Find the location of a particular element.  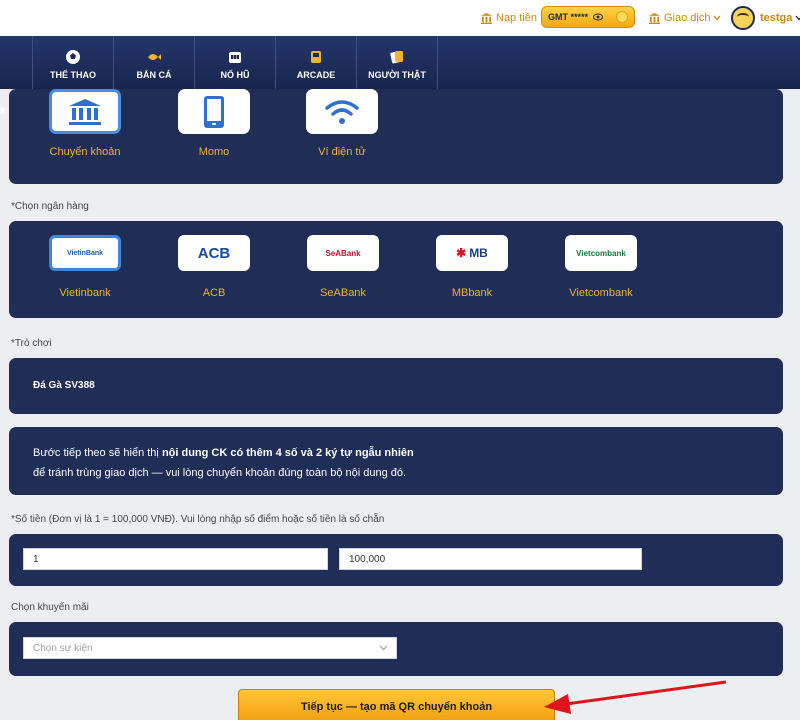

method-chuyen-khoan: Chuyển khoản is located at coordinates (85, 123).